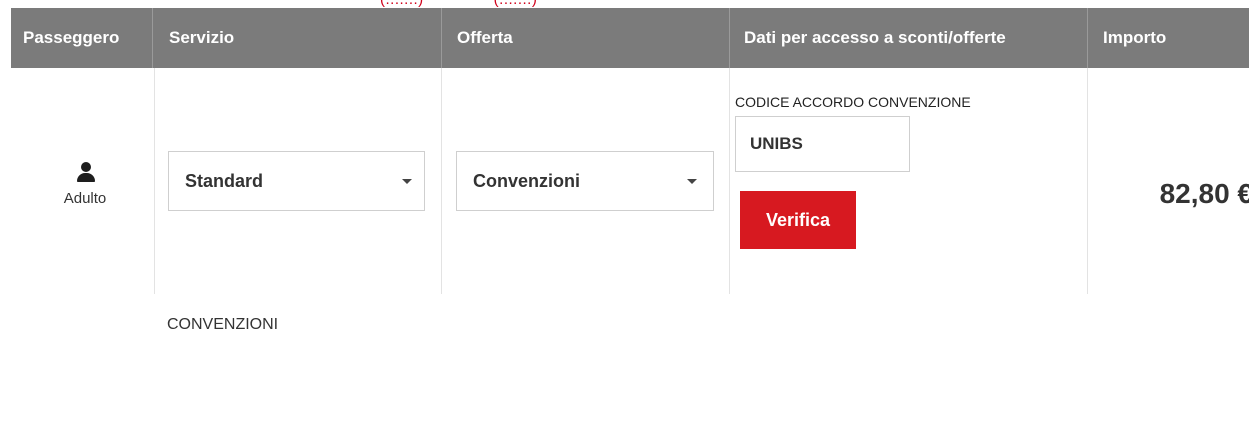  What do you see at coordinates (875, 37) in the screenshot?
I see `header-discount-data: Dati per accesso a sconti/offerte` at bounding box center [875, 37].